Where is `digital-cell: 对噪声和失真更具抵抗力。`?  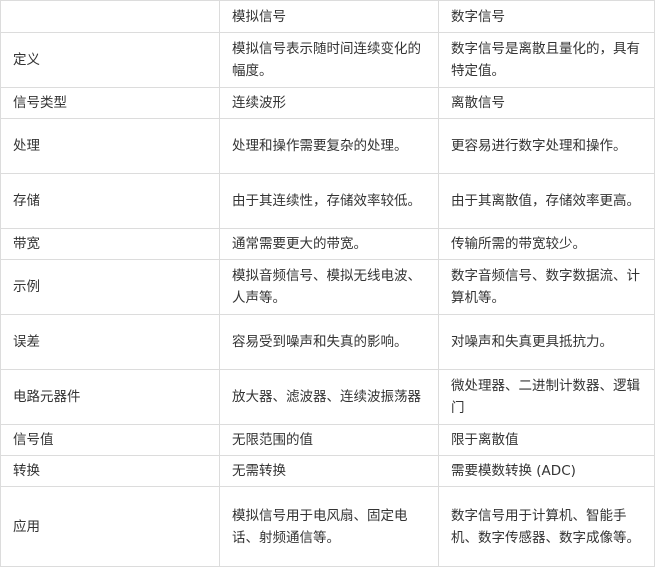 digital-cell: 对噪声和失真更具抵抗力。 is located at coordinates (546, 342).